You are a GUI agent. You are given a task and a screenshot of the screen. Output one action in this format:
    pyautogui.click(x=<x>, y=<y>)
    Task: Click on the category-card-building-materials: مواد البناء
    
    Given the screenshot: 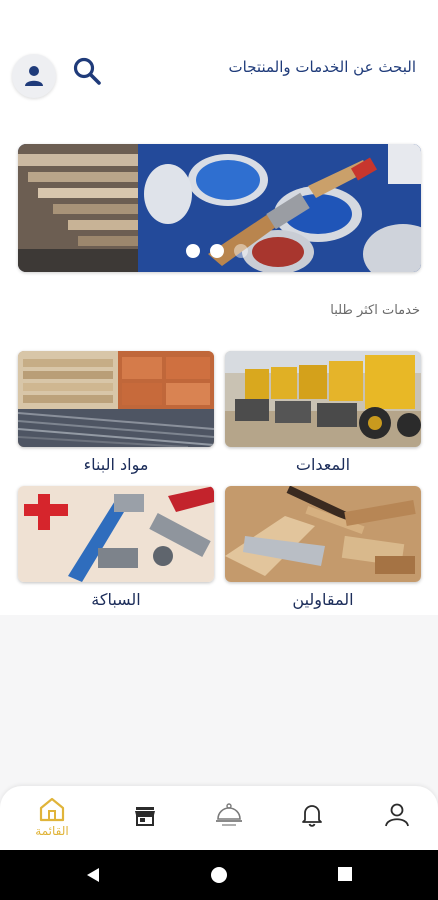 What is the action you would take?
    pyautogui.click(x=116, y=412)
    